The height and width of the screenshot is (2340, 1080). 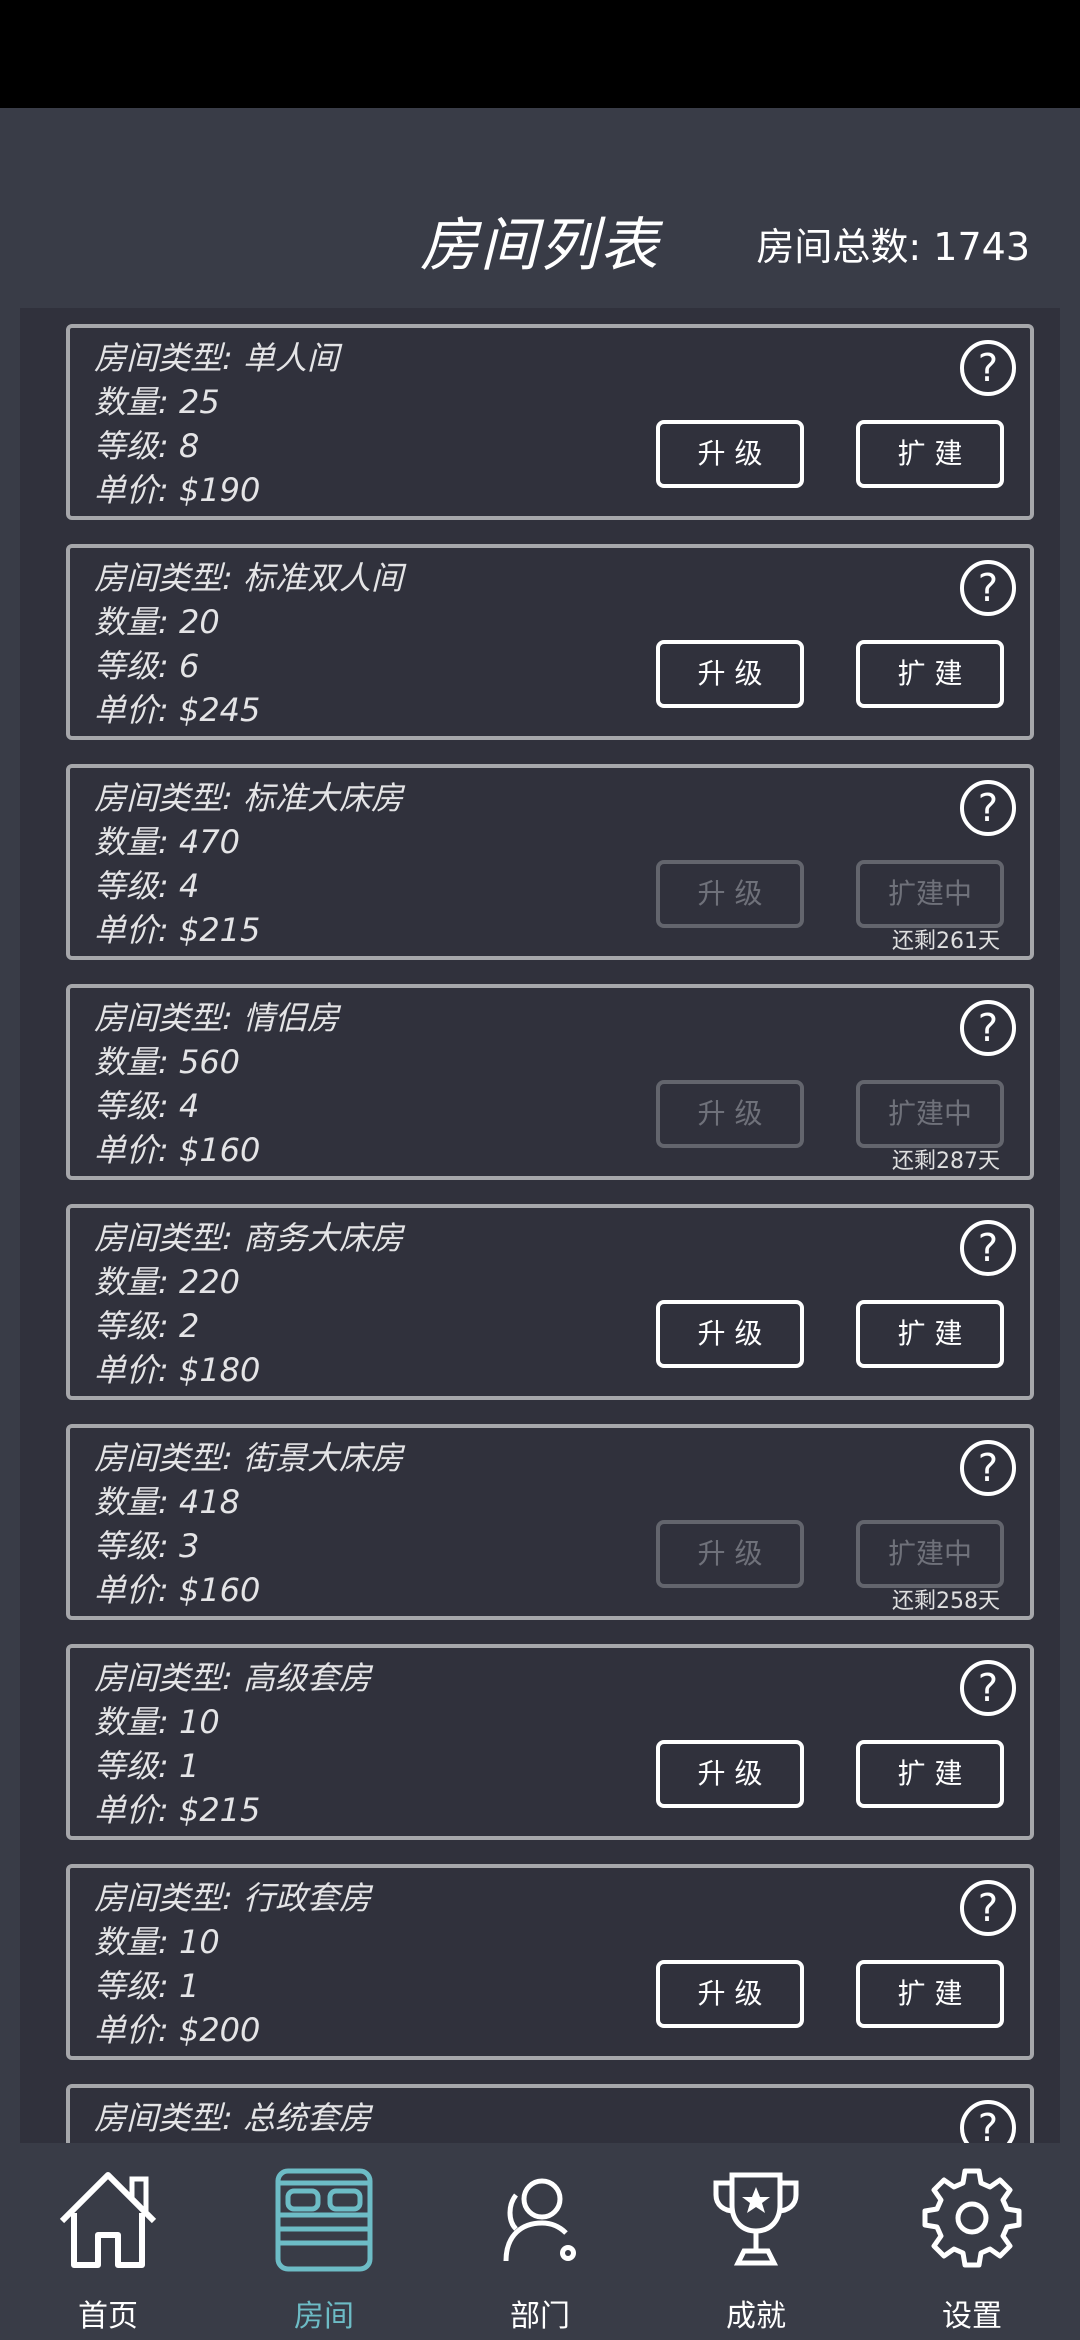 I want to click on room-card: 房间类型: 单人间 数量: 25 等级: 8 单价: $190? 升 级扩 建, so click(x=550, y=422).